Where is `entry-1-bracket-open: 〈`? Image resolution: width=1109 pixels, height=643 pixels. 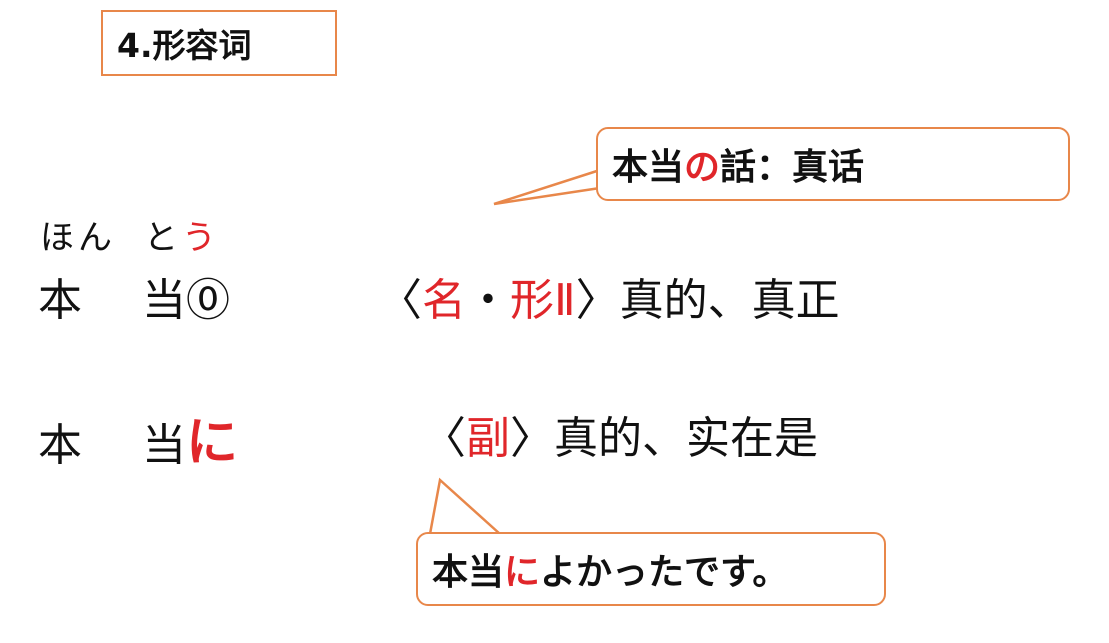
entry-1-bracket-open: 〈 is located at coordinates (400, 300).